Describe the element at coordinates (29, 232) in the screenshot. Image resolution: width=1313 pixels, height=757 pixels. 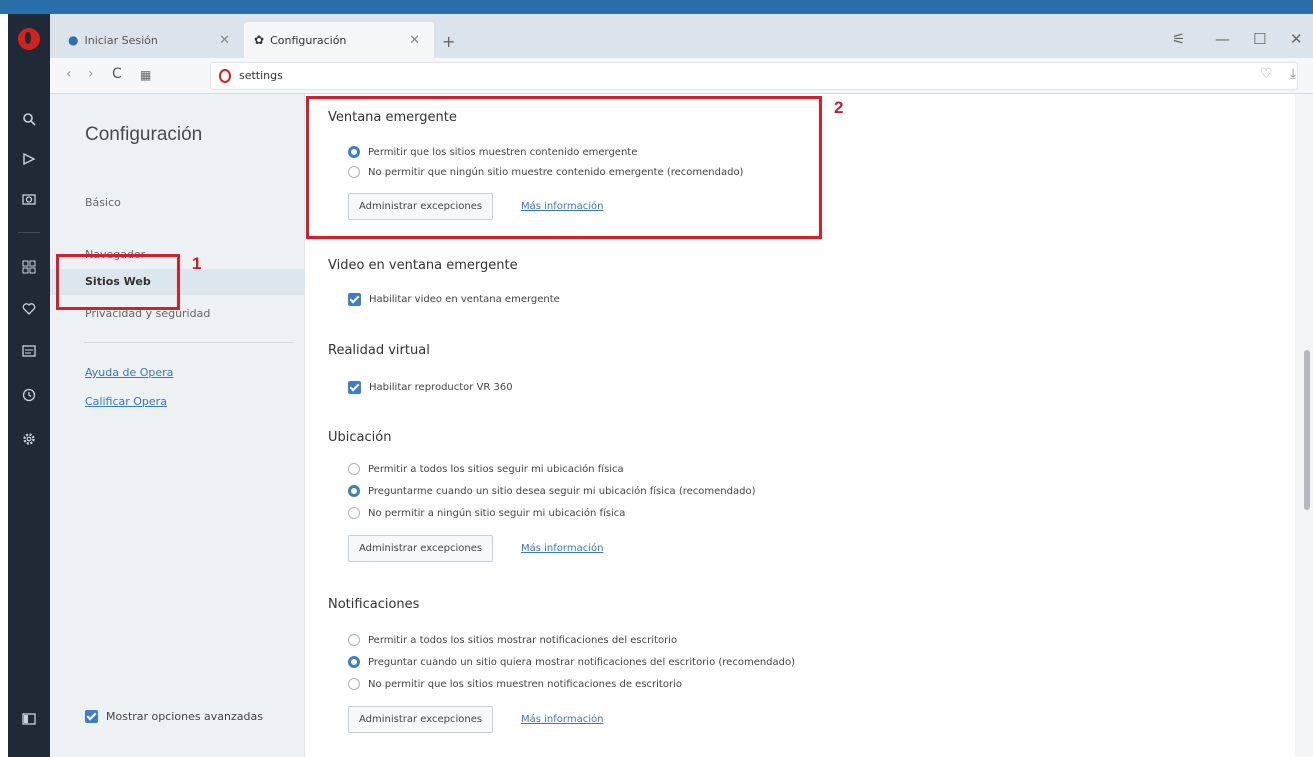
I see `sidebar-divider` at that location.